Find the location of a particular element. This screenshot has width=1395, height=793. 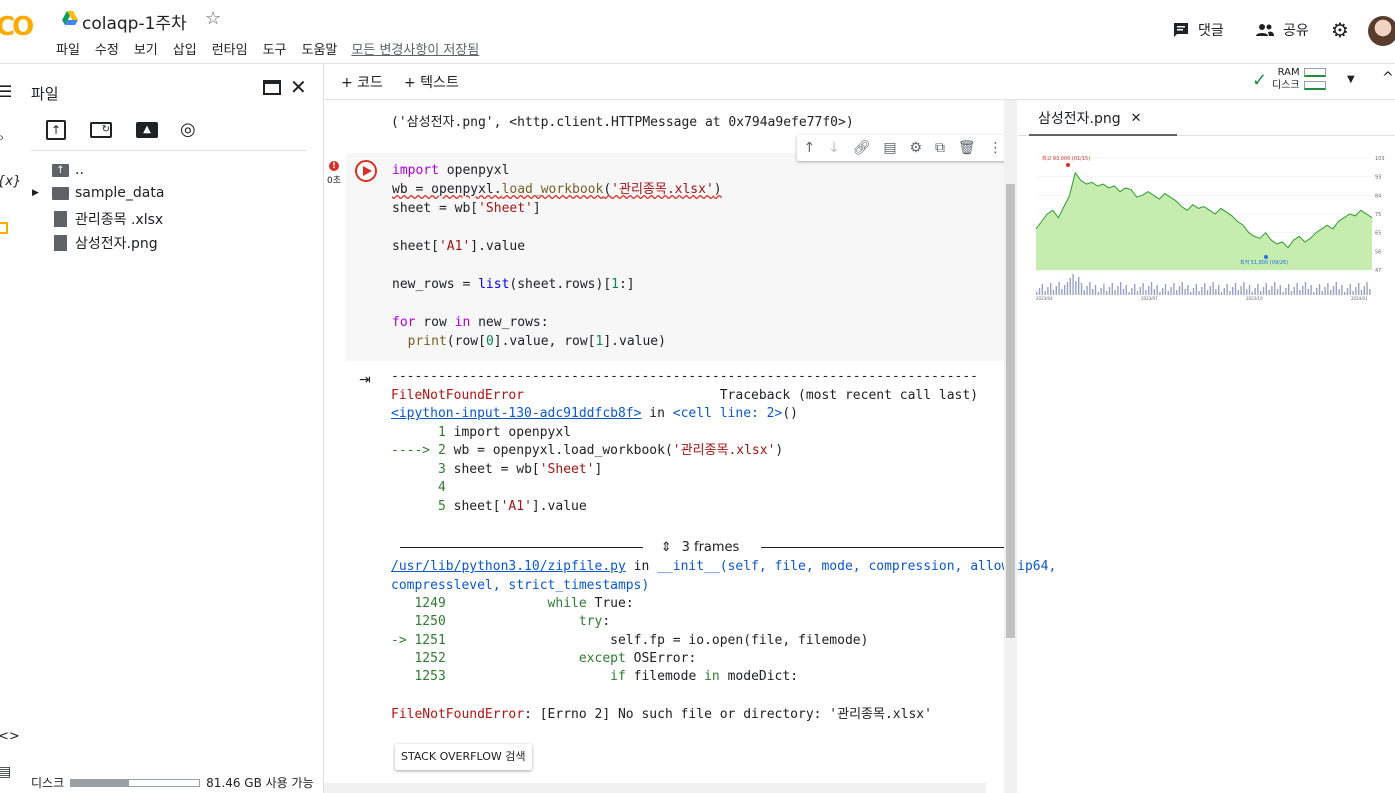

comment-button: 댓글 is located at coordinates (1198, 30).